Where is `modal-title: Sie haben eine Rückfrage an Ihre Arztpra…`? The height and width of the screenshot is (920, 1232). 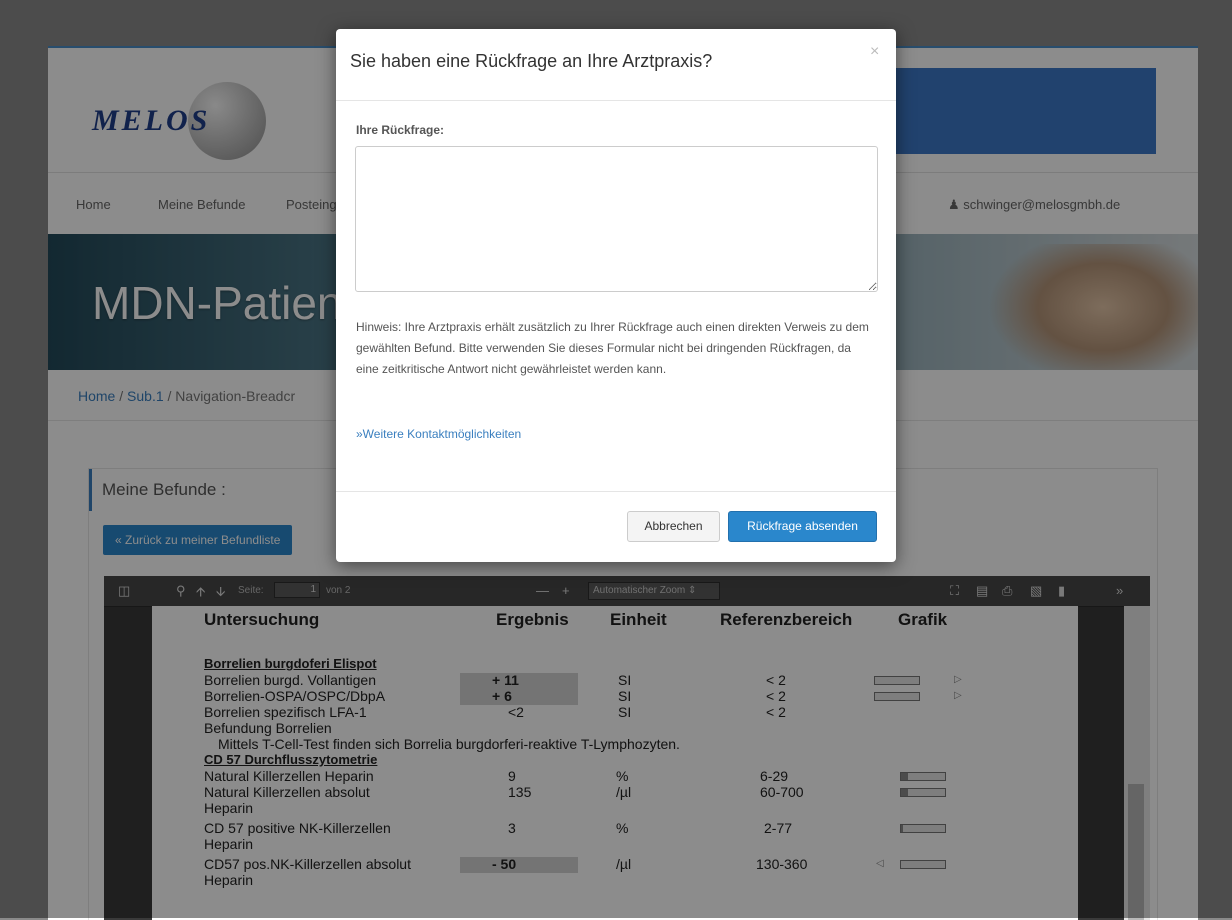
modal-title: Sie haben eine Rückfrage an Ihre Arztpra… is located at coordinates (531, 61).